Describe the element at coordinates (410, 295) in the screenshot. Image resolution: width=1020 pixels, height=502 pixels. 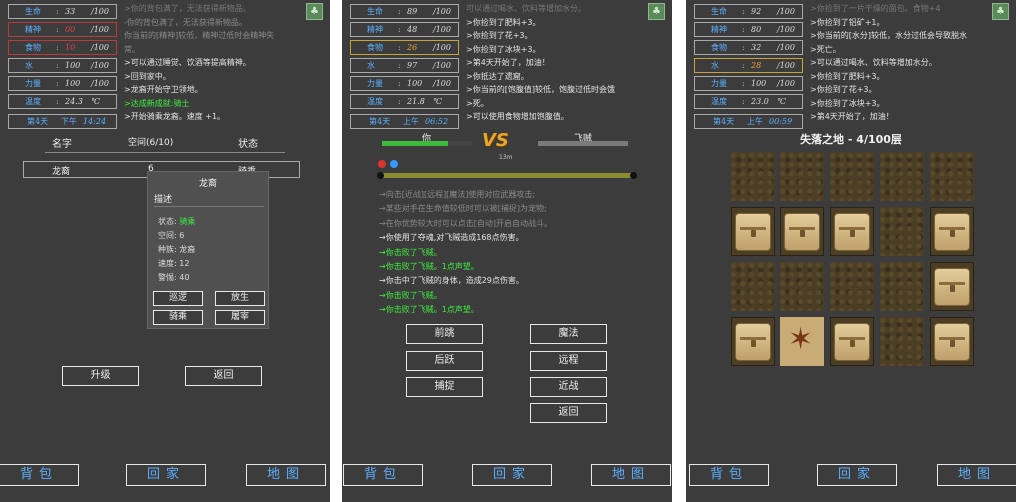
I see `combat-line: →你击败了飞贼。` at that location.